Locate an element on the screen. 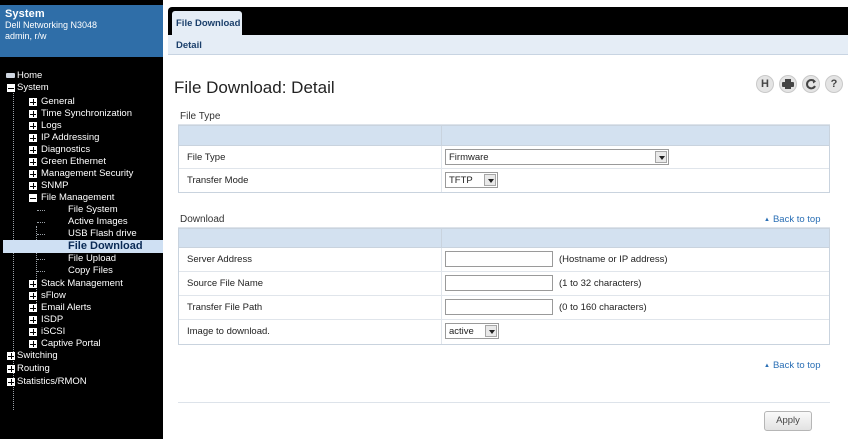  sidebar-item-captive-portal: Captive Portal is located at coordinates (81, 344).